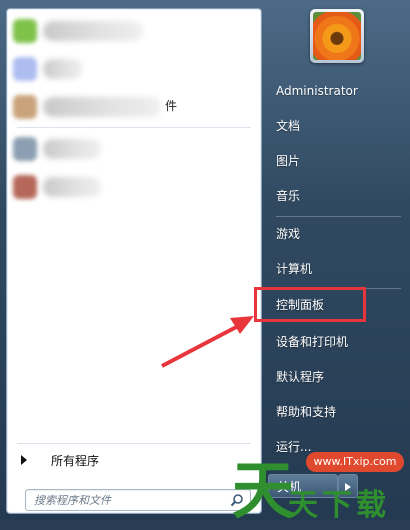 This screenshot has width=410, height=530. Describe the element at coordinates (336, 269) in the screenshot. I see `computer-link: 计算机` at that location.